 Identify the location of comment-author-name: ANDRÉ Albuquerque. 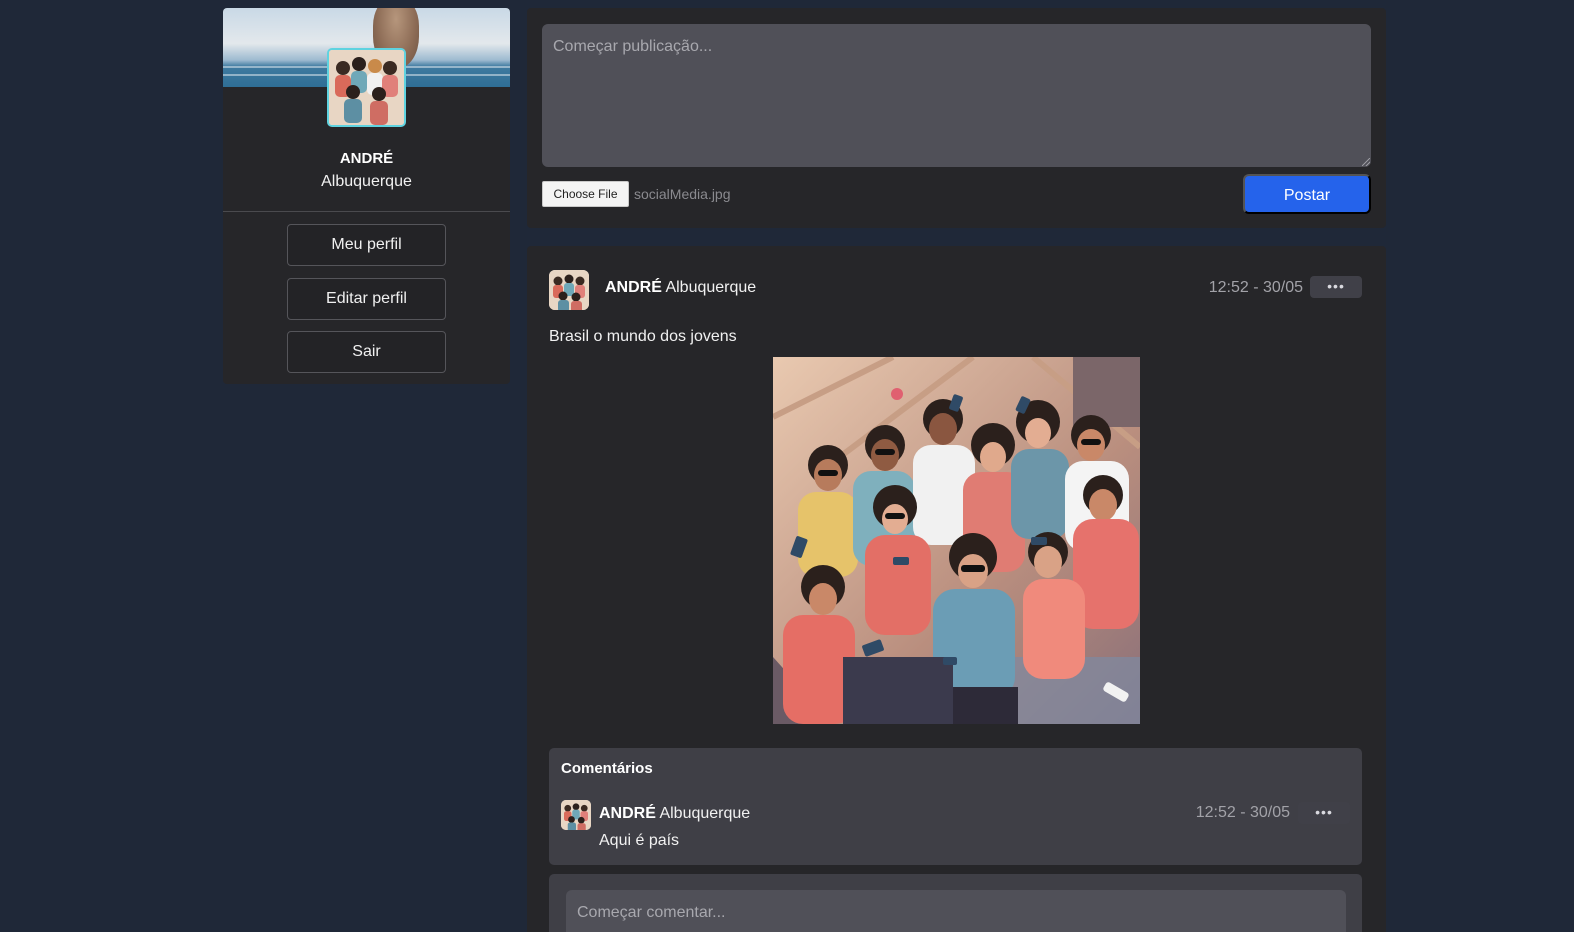
(674, 814).